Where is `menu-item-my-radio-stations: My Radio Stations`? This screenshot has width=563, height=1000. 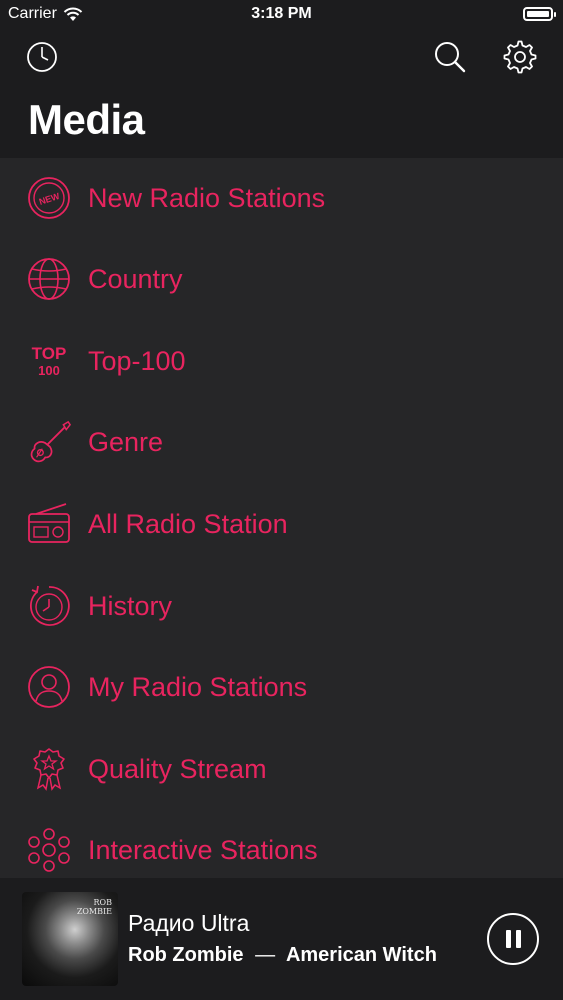
menu-item-my-radio-stations: My Radio Stations is located at coordinates (281, 687).